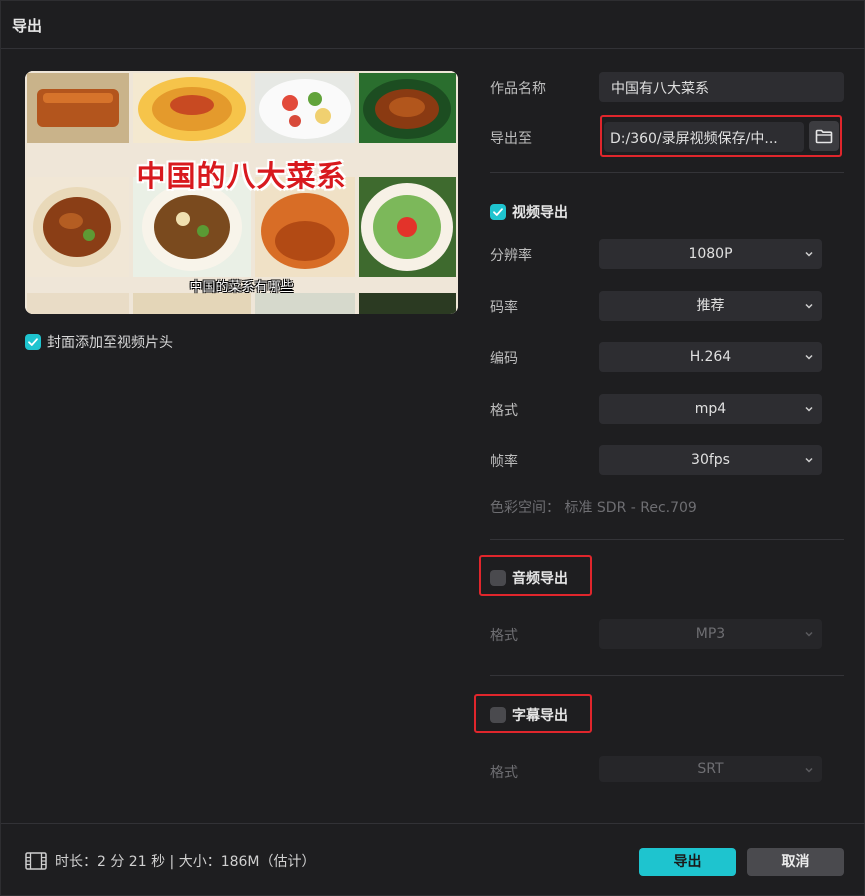 The width and height of the screenshot is (865, 896). What do you see at coordinates (27, 26) in the screenshot?
I see `dialog-title: 导出` at bounding box center [27, 26].